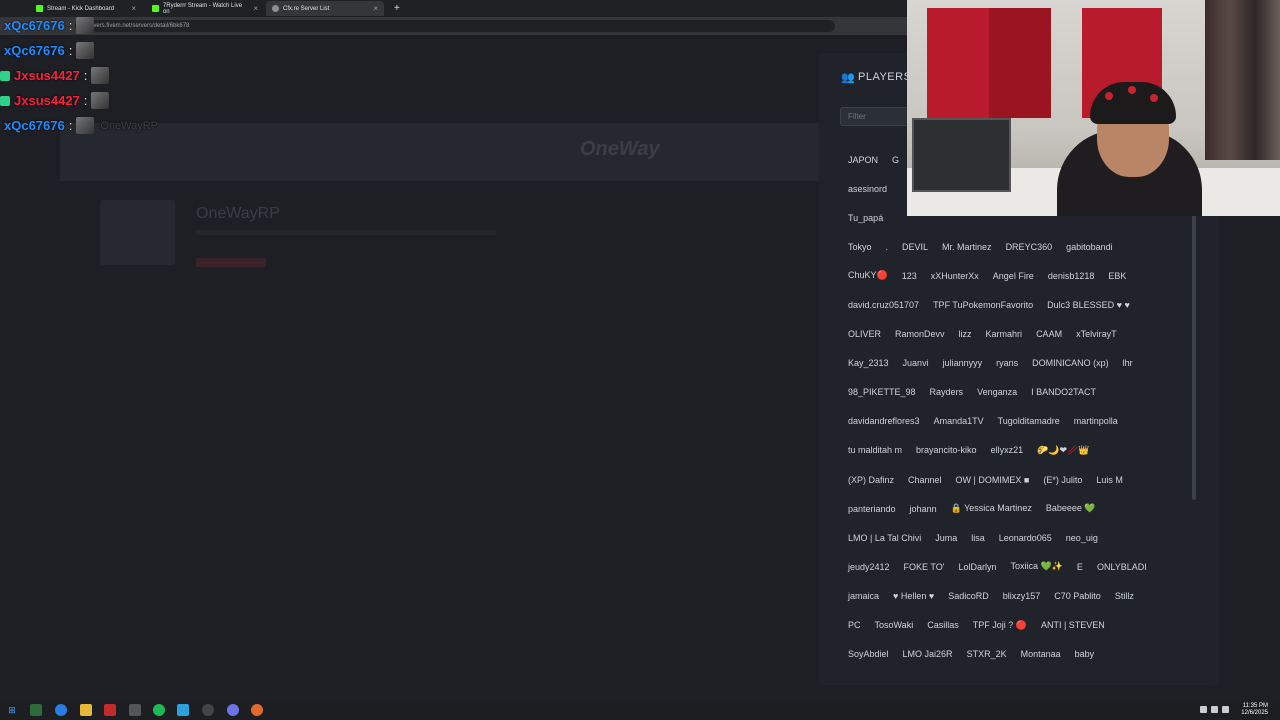 This screenshot has width=1280, height=720. I want to click on player-name: LolDarlyn, so click(977, 567).